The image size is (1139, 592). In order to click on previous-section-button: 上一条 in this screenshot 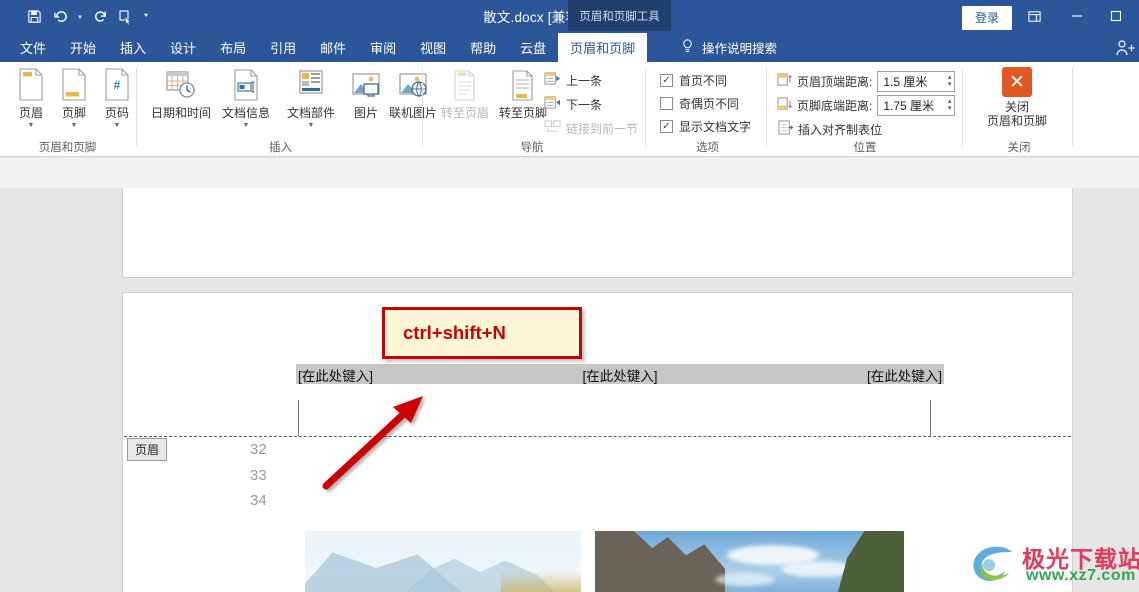, I will do `click(573, 80)`.